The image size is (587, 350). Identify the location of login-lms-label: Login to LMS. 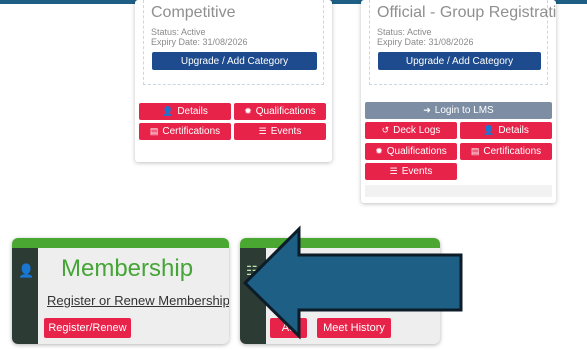
(464, 110).